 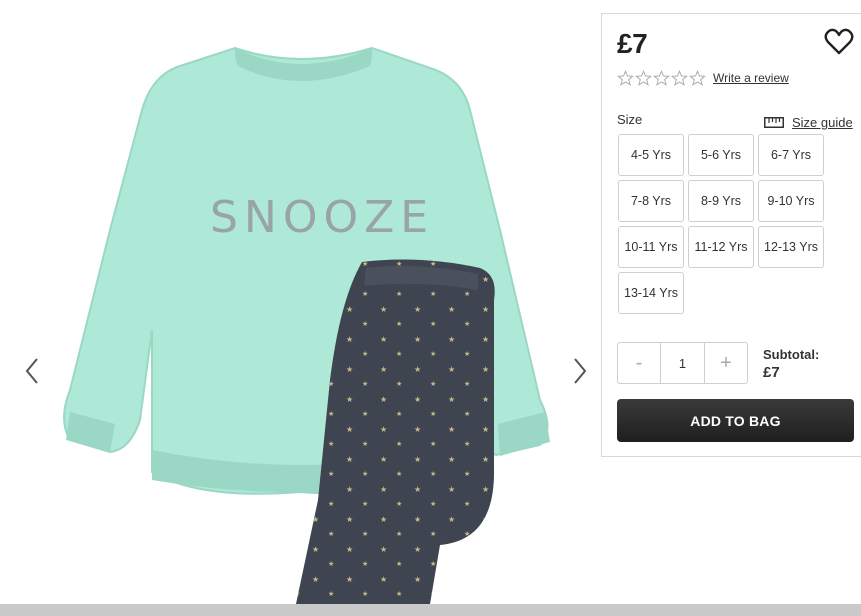 I want to click on quantity-stepper: - 1 +, so click(x=682, y=363).